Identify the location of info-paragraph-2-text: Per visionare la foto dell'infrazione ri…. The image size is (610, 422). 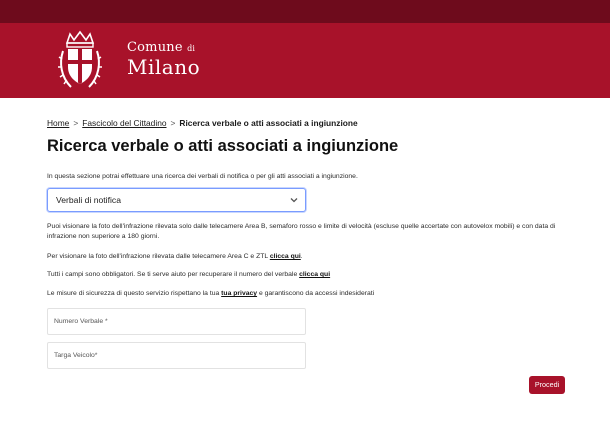
(158, 256).